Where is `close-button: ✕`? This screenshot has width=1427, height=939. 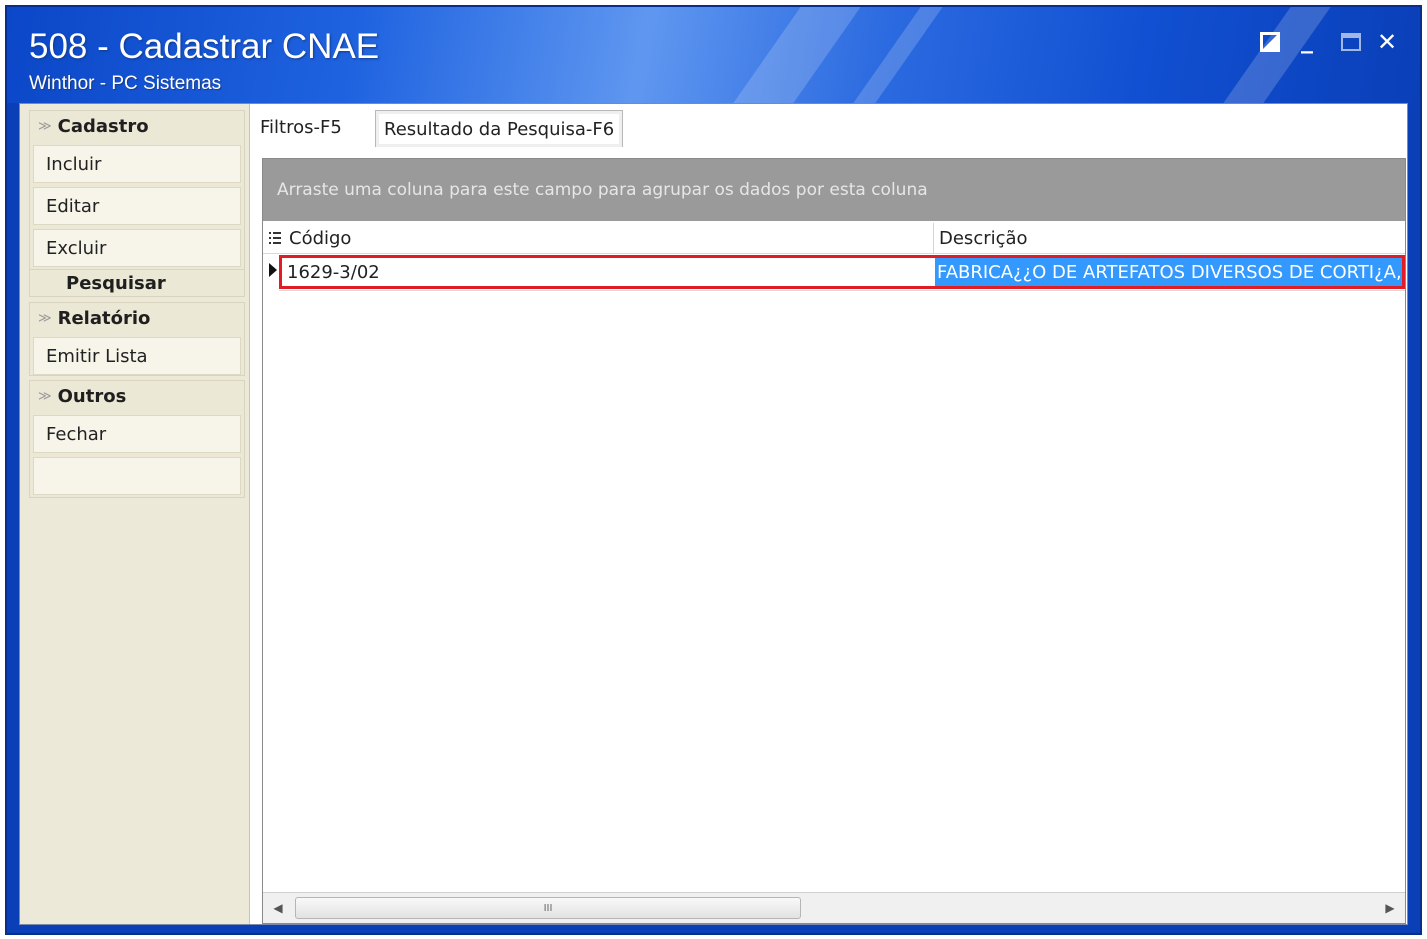 close-button: ✕ is located at coordinates (1387, 42).